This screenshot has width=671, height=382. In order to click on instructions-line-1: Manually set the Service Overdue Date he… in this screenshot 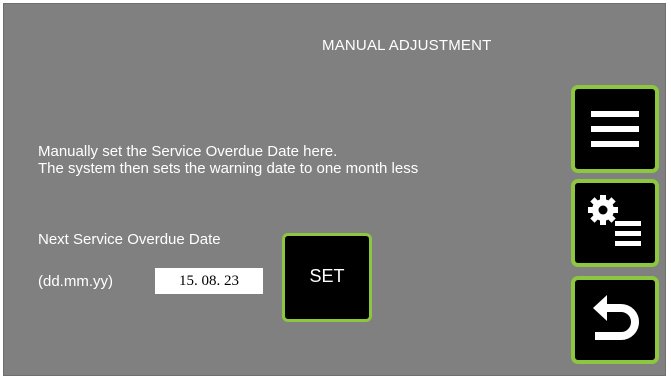, I will do `click(188, 151)`.